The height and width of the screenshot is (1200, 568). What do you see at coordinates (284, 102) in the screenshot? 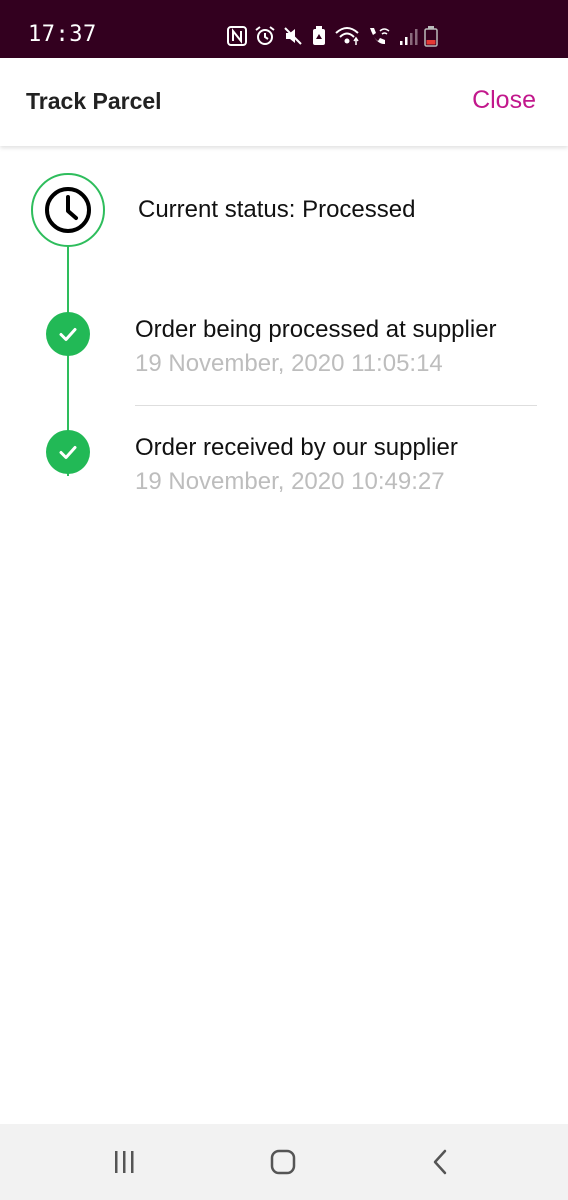
I see `header: Track Parcel Close` at bounding box center [284, 102].